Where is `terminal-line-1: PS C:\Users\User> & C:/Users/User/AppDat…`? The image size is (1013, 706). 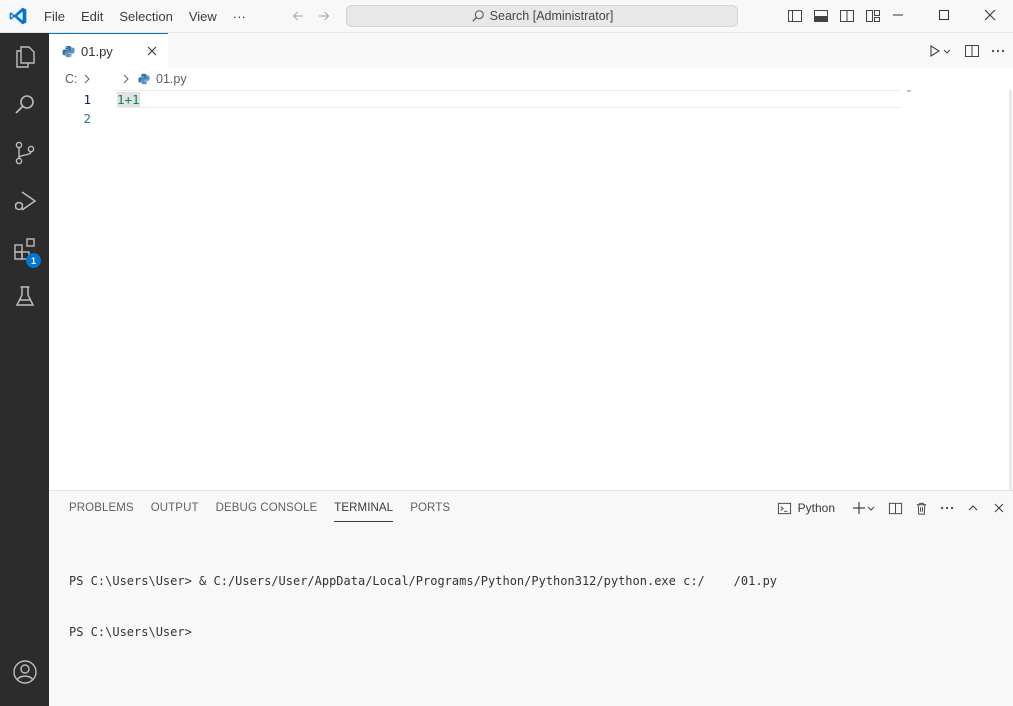 terminal-line-1: PS C:\Users\User> & C:/Users/User/AppDat… is located at coordinates (423, 581).